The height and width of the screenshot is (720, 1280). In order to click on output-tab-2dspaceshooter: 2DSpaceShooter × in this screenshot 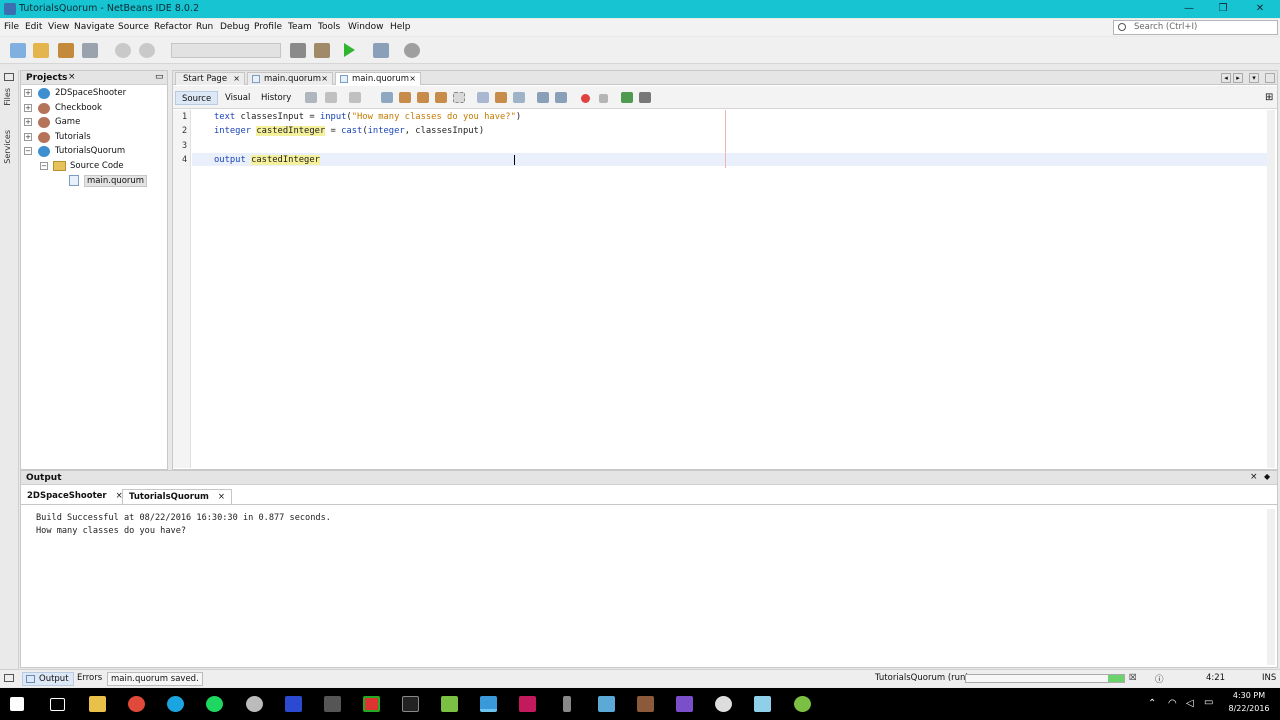, I will do `click(75, 496)`.